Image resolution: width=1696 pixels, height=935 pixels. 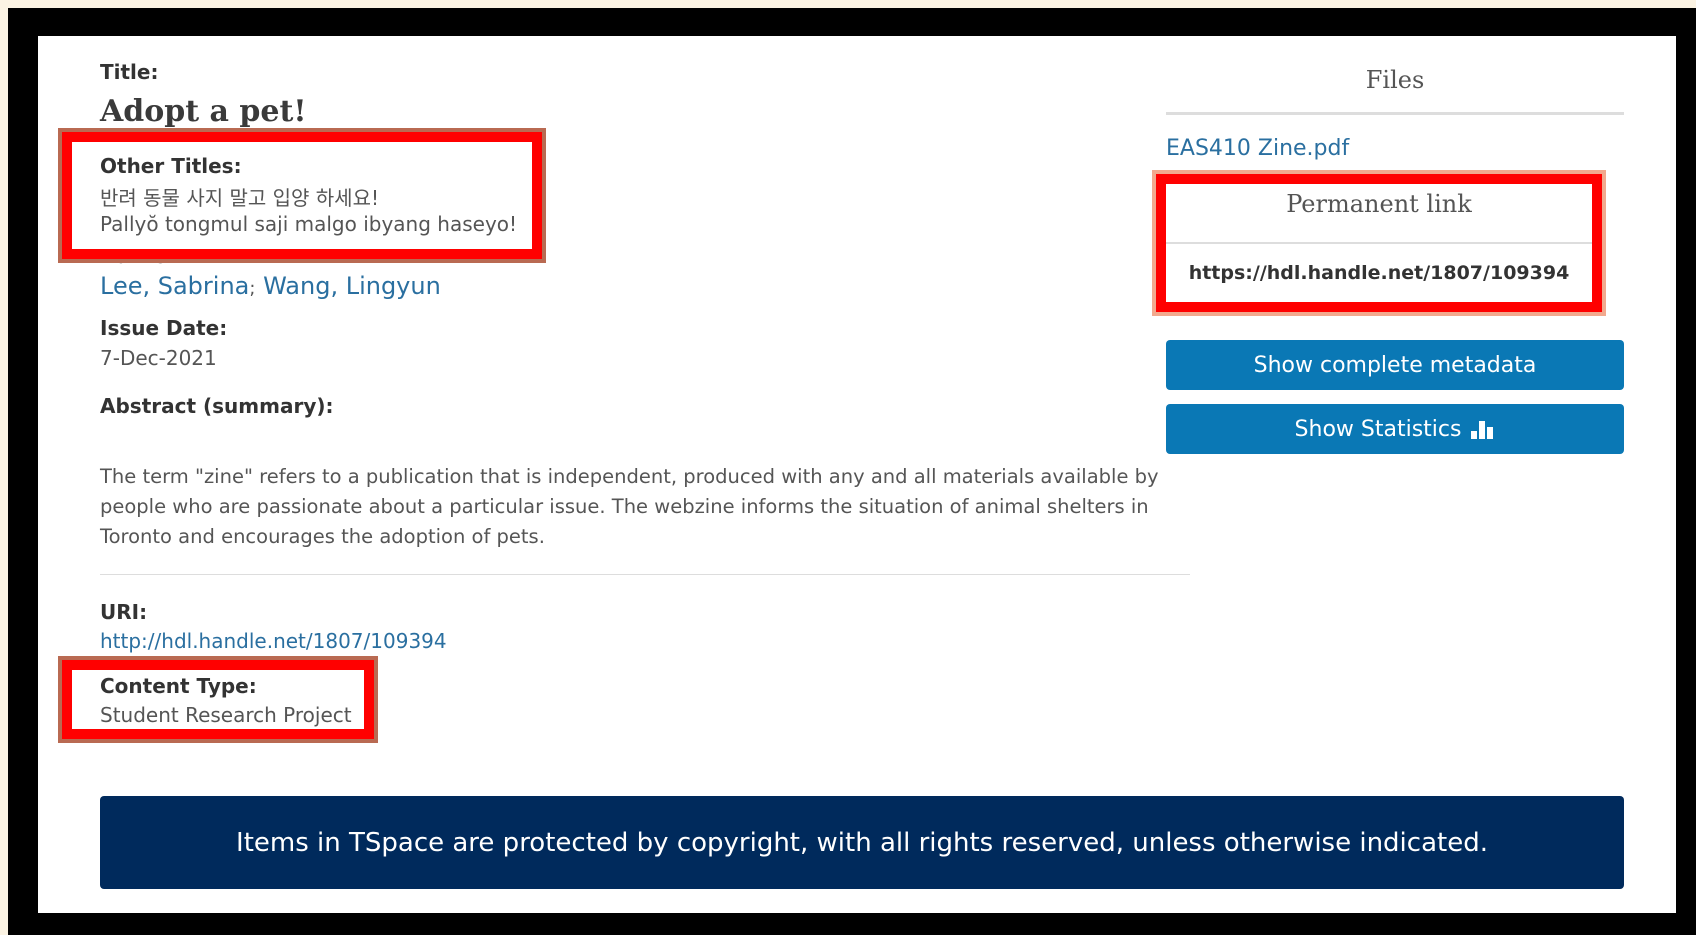 I want to click on content-type-highlight: Content Type: Student Research Project, so click(x=218, y=699).